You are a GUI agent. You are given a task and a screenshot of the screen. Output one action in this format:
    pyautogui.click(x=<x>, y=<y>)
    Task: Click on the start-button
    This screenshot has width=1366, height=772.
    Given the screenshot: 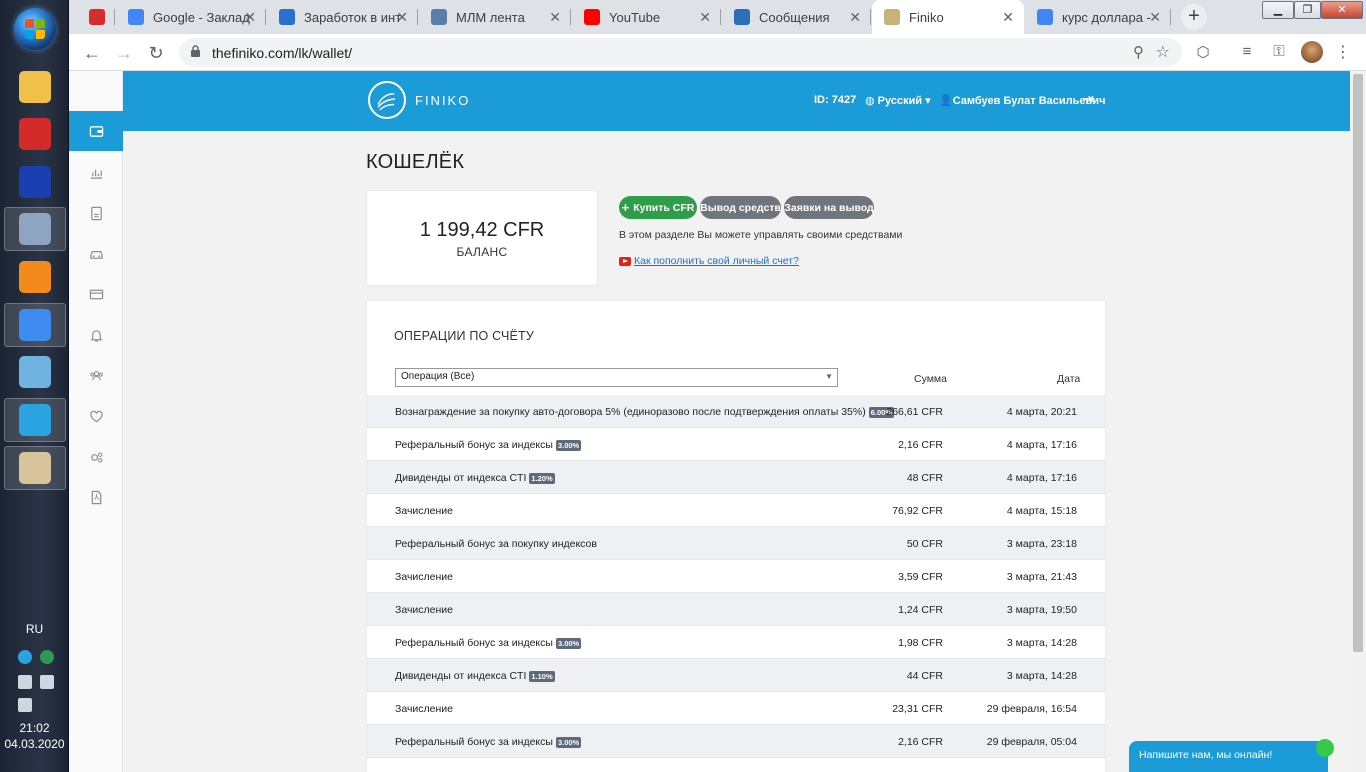 What is the action you would take?
    pyautogui.click(x=35, y=29)
    